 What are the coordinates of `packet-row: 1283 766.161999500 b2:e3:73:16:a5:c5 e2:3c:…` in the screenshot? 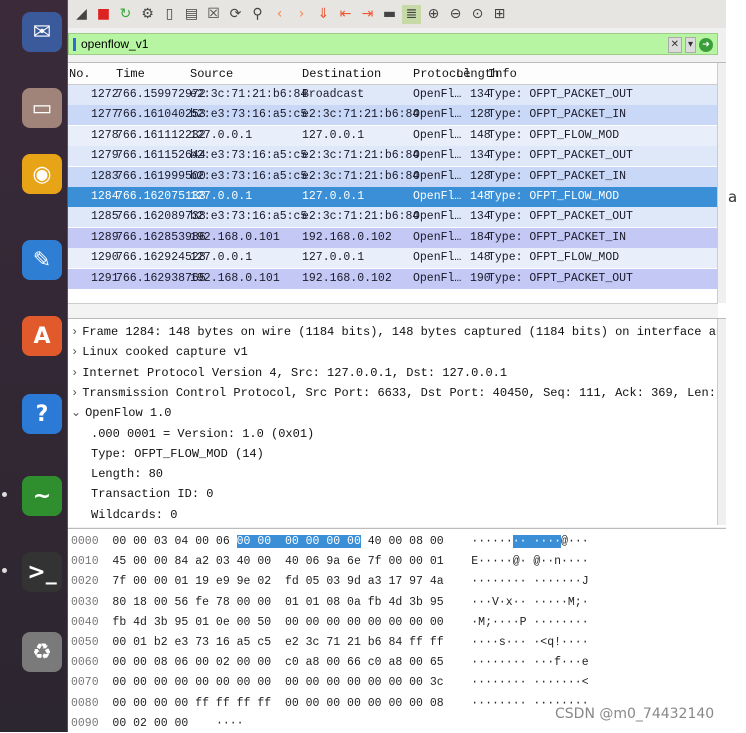 It's located at (393, 176).